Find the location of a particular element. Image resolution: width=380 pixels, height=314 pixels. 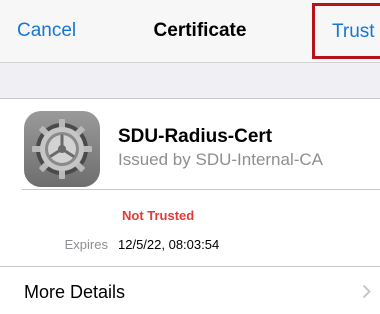

expires-label: Expires is located at coordinates (86, 244).